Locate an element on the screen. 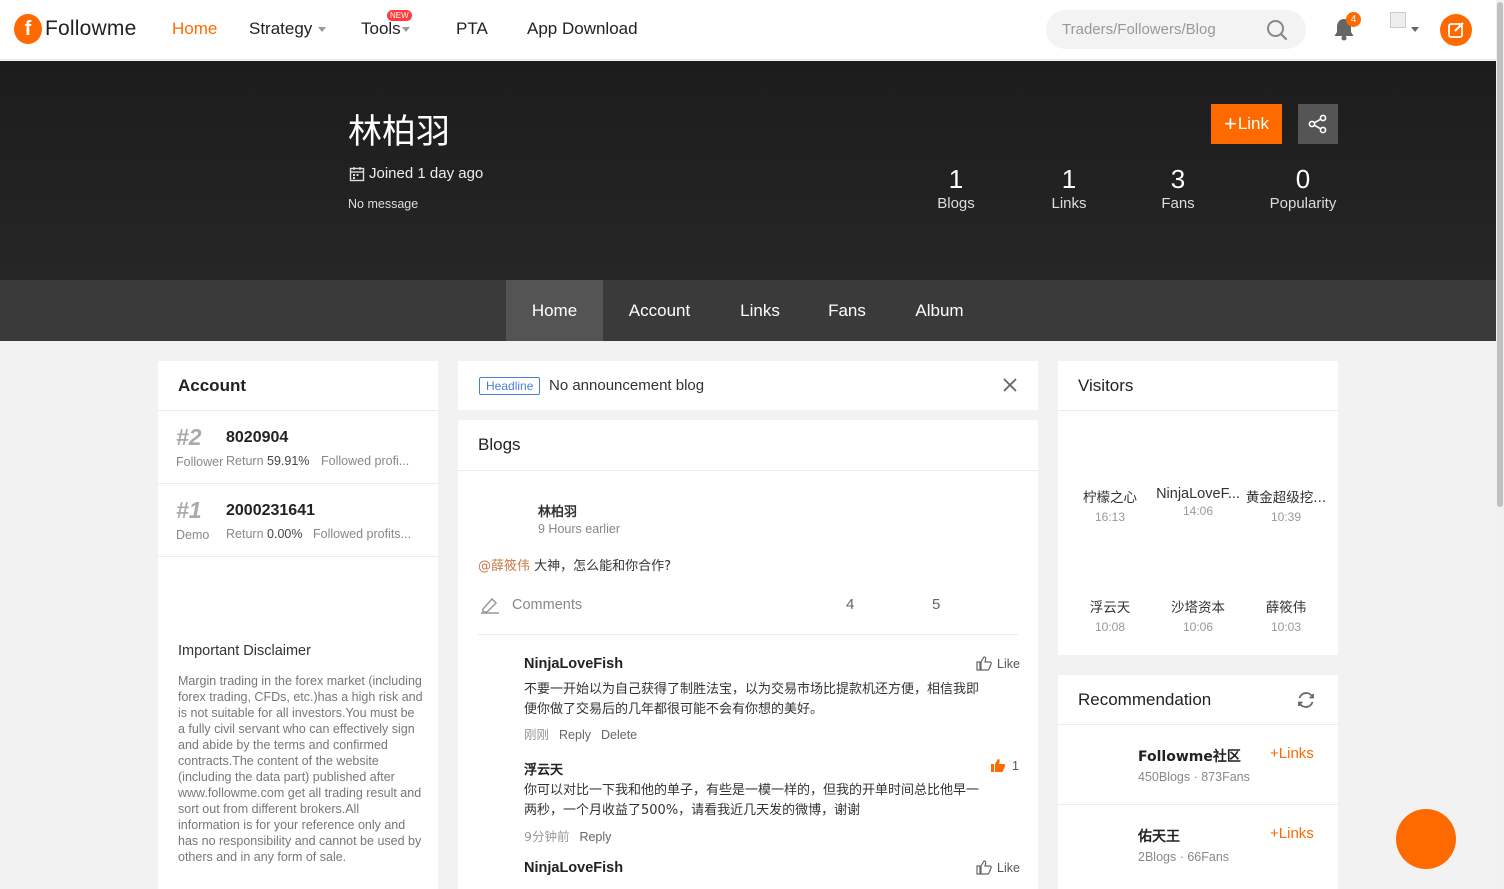  visitor-item: 浮云天 10:08 is located at coordinates (1110, 615).